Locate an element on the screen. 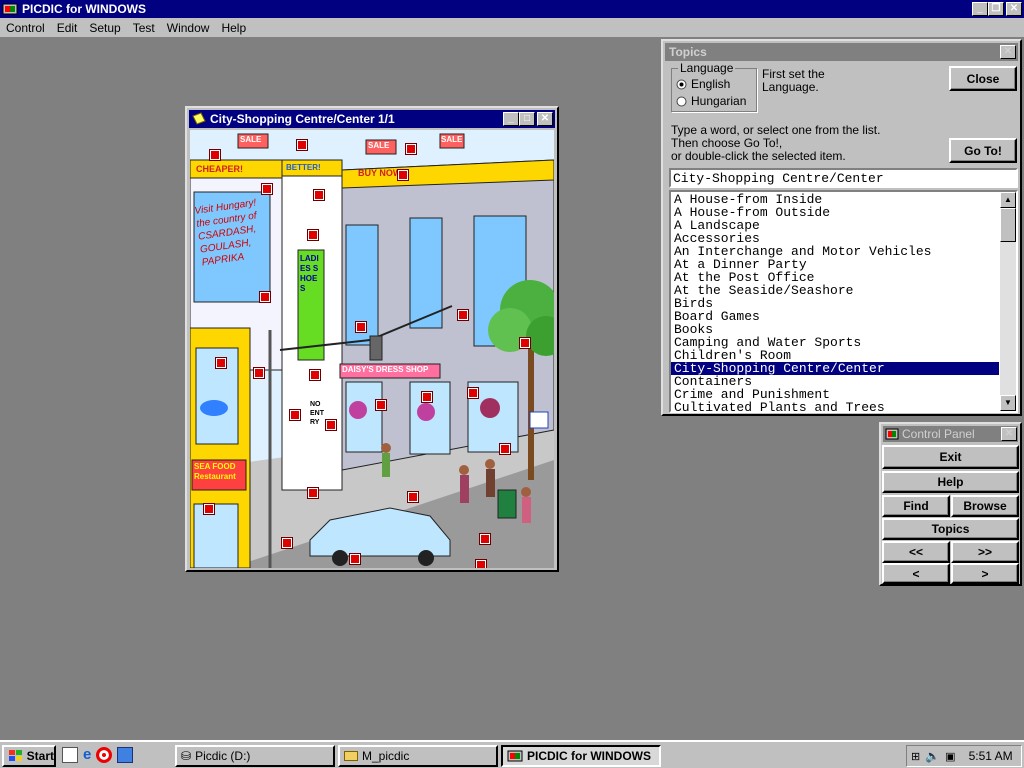  volume-icon: 🔈 is located at coordinates (932, 756).